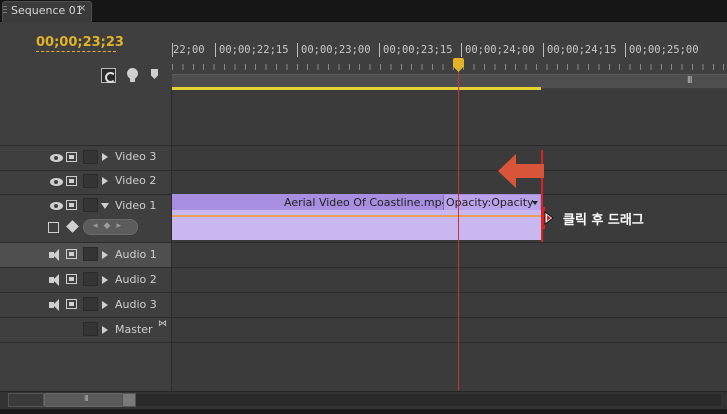 The image size is (727, 414). What do you see at coordinates (449, 182) in the screenshot?
I see `track-lane-video2` at bounding box center [449, 182].